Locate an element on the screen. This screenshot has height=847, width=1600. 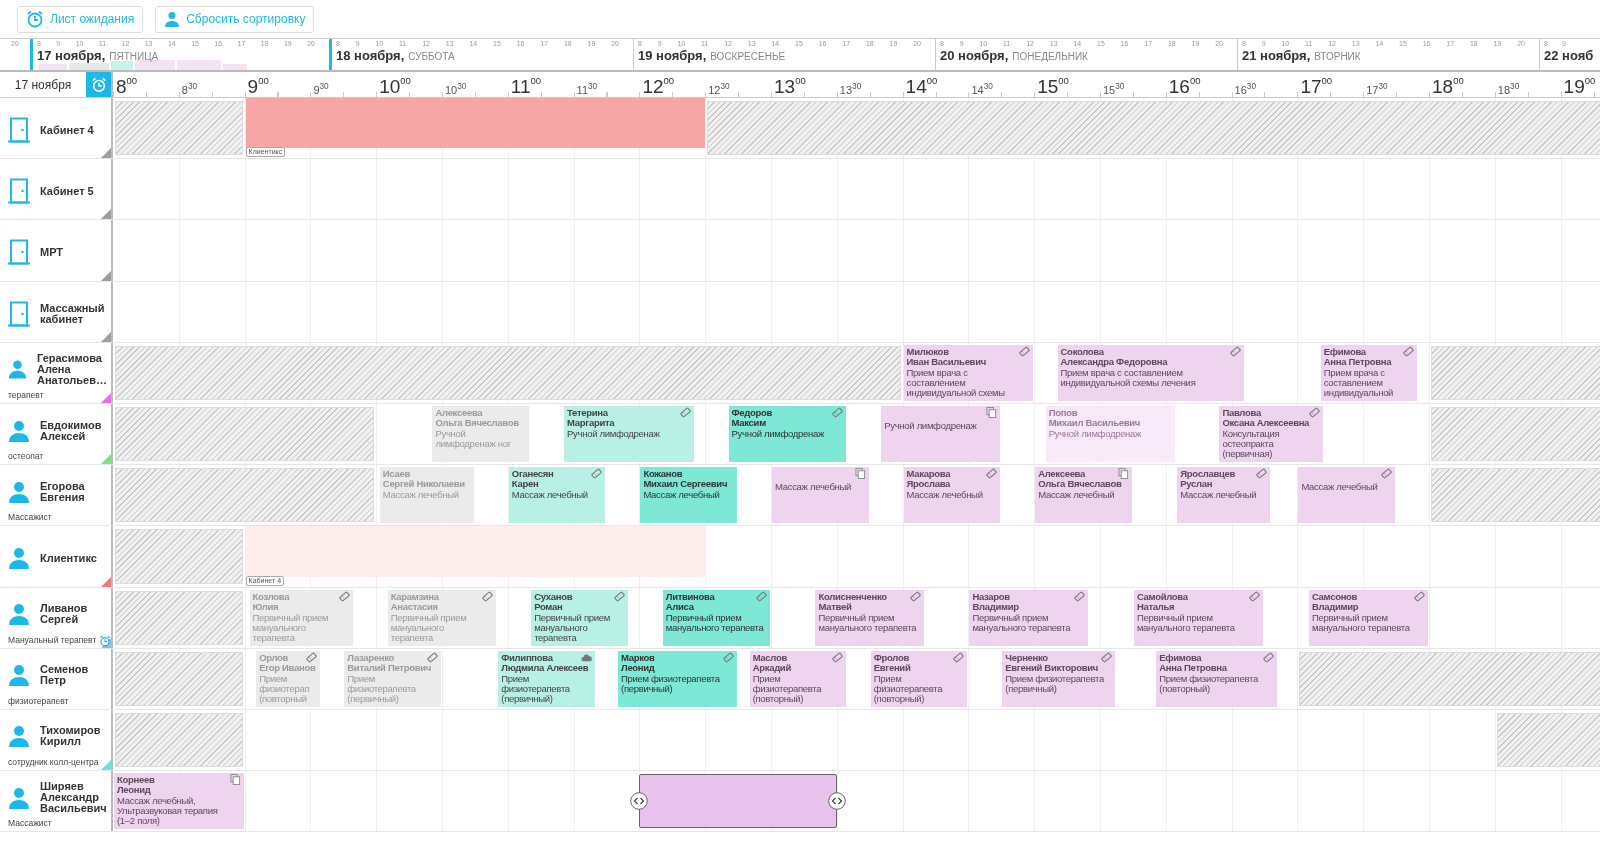
weekday: ВТОРНИК is located at coordinates (1337, 56).